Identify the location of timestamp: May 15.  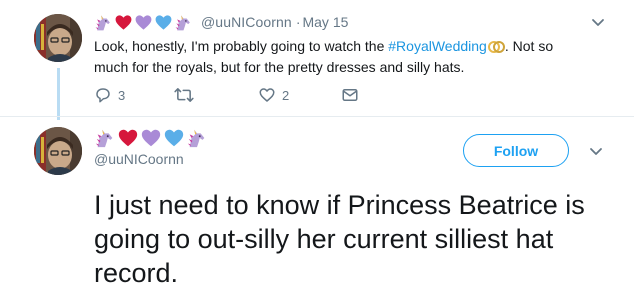
(325, 22).